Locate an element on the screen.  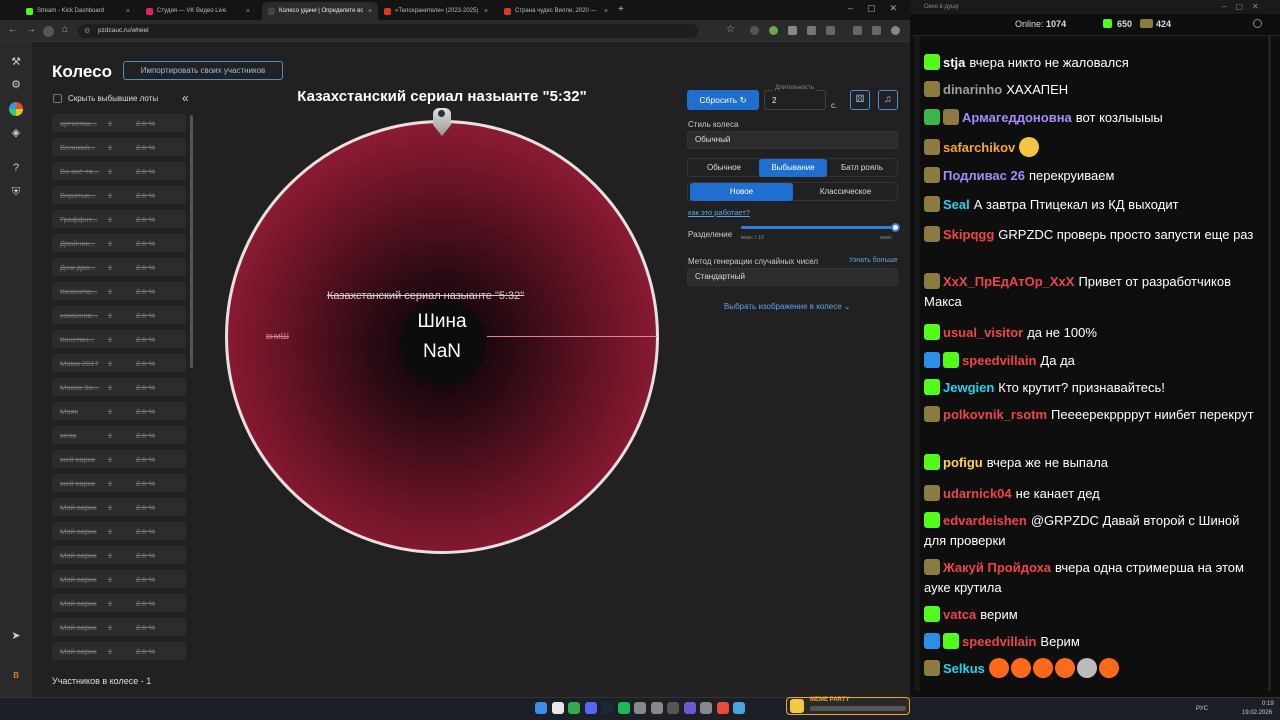
lot-row: Граффит... 1 2.0 % is located at coordinates (119, 219).